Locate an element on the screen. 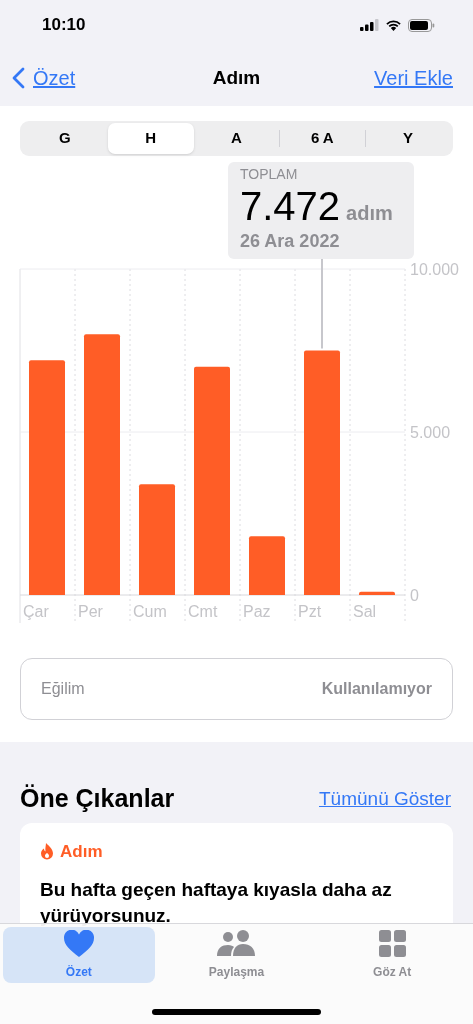  tooltip-value: 7.472 is located at coordinates (290, 206).